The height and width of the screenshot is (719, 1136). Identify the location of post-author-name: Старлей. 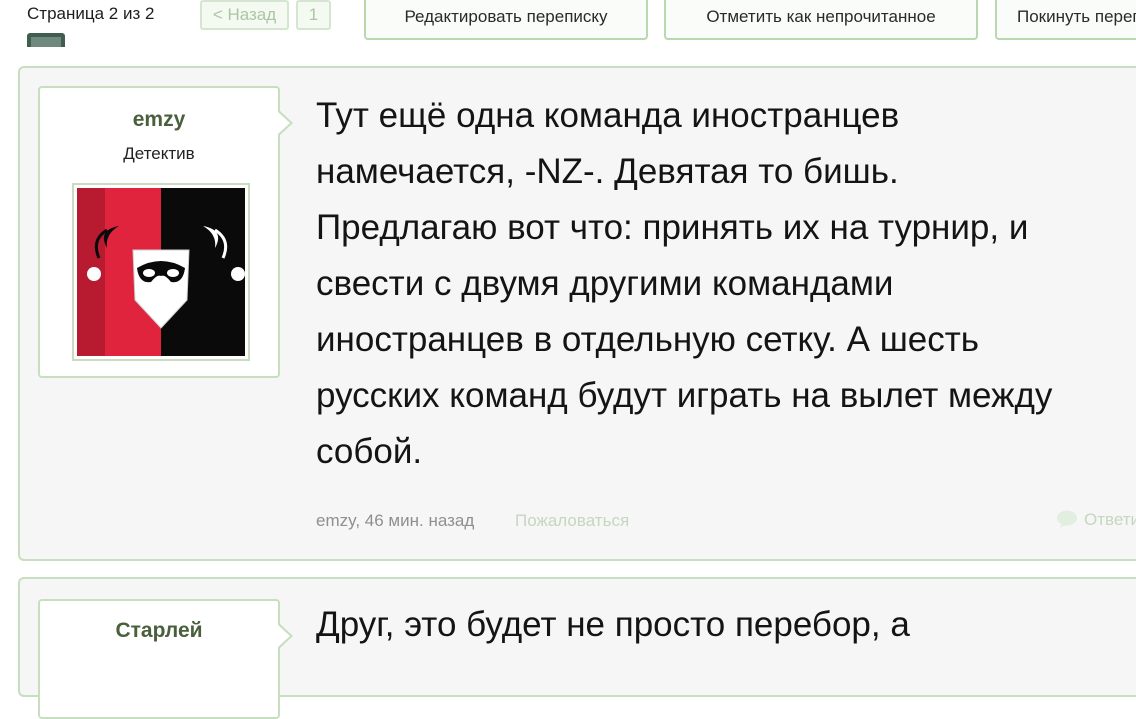
(159, 631).